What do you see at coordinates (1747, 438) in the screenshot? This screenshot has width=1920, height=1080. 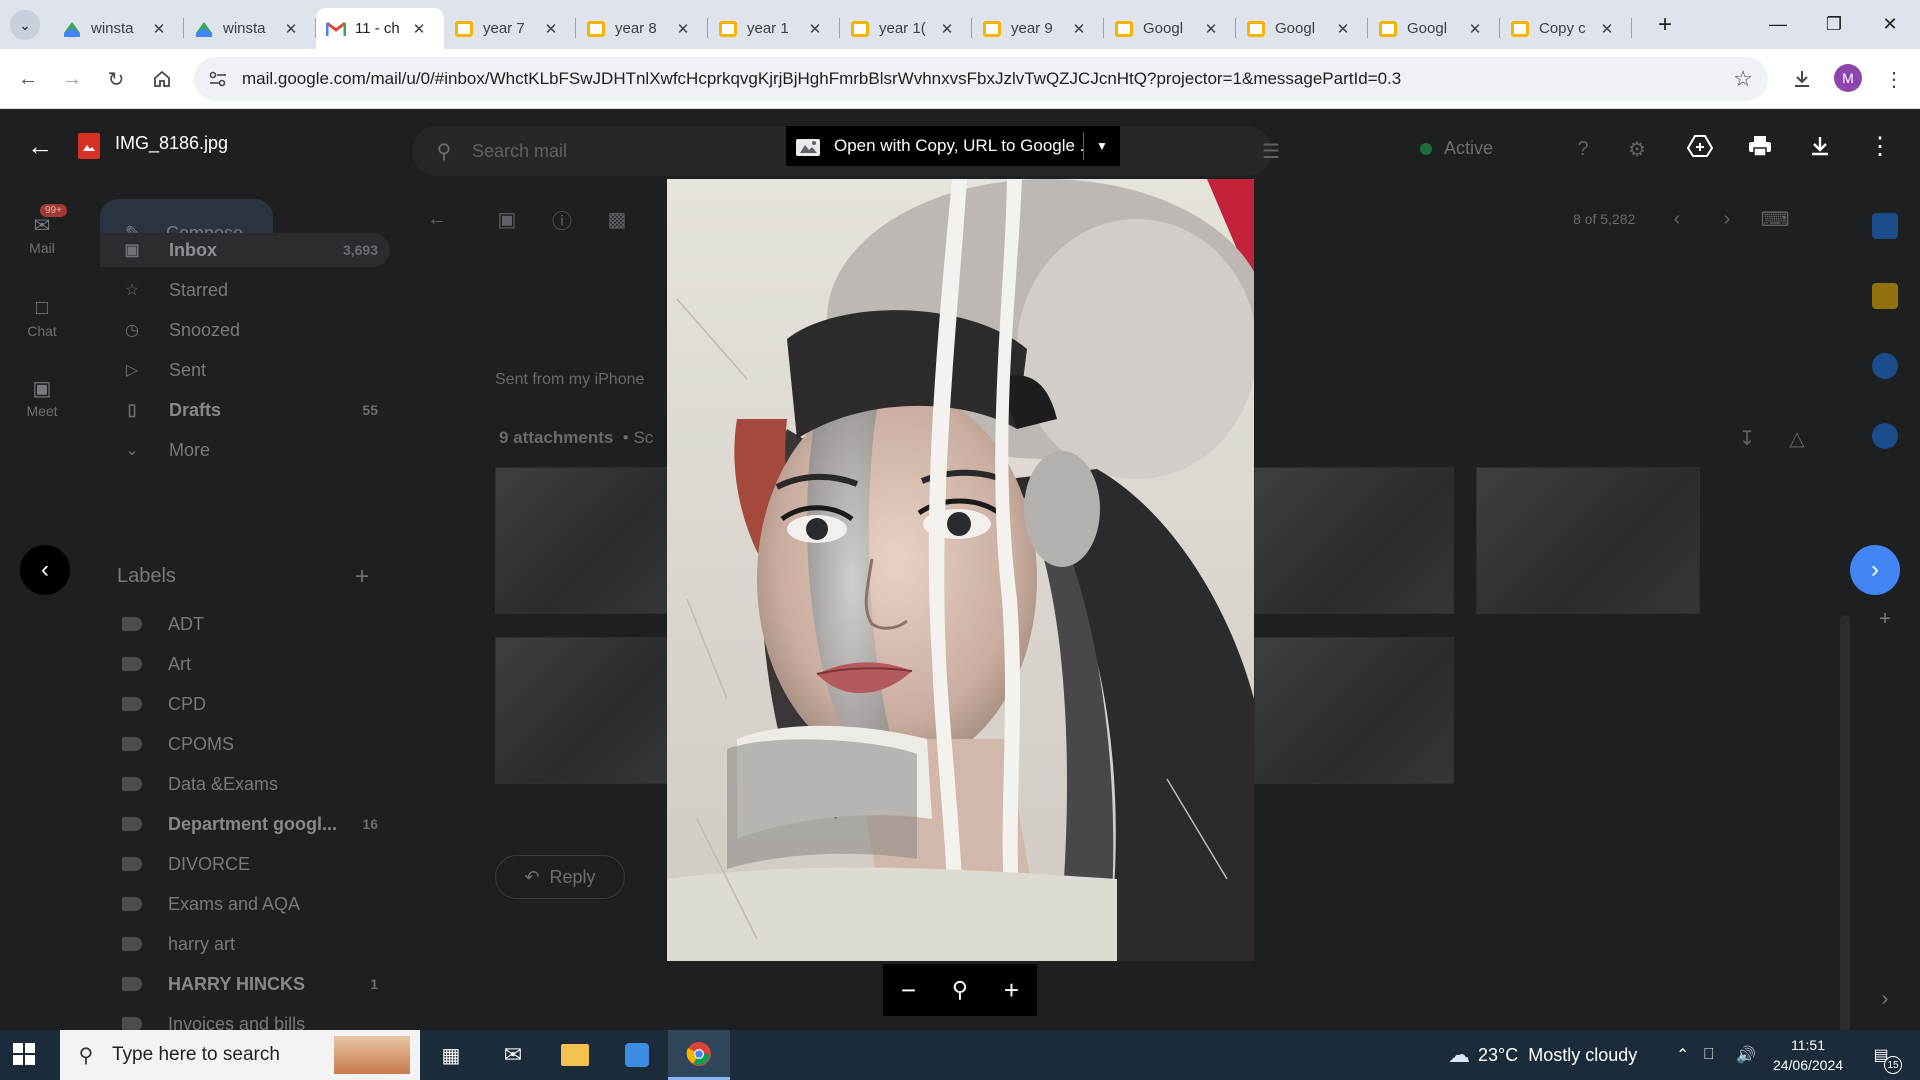 I see `download-all-icon: ↧` at bounding box center [1747, 438].